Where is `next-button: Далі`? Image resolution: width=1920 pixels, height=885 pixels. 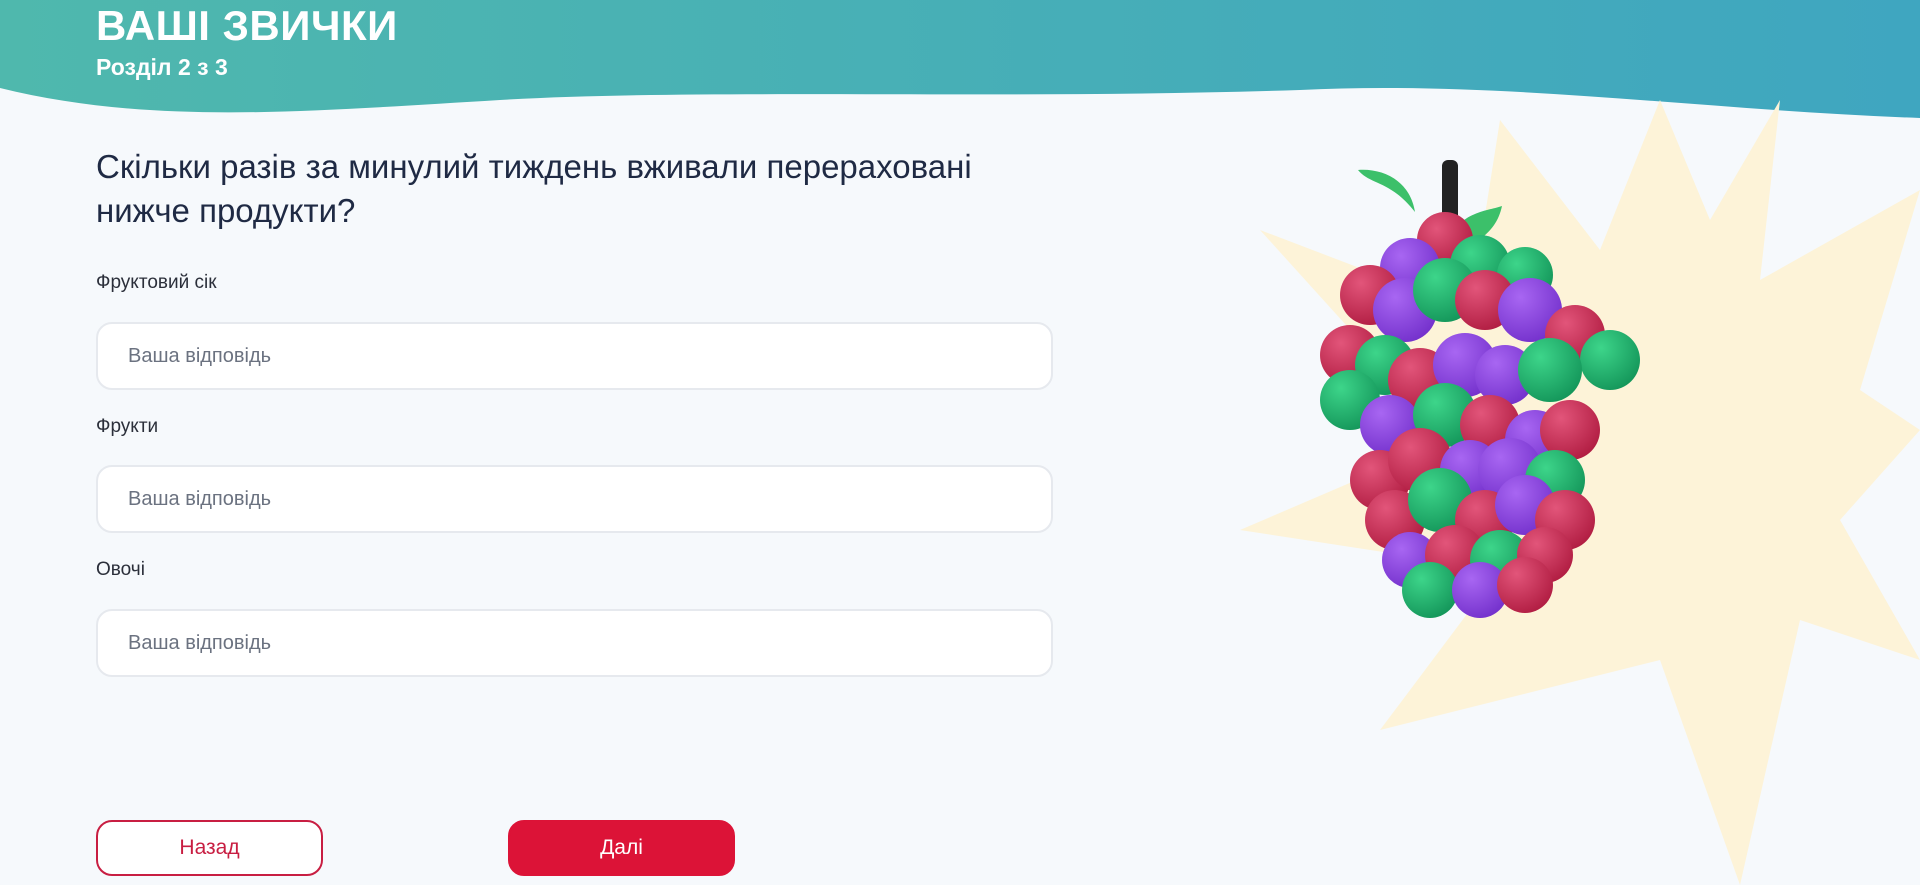
next-button: Далі is located at coordinates (621, 848).